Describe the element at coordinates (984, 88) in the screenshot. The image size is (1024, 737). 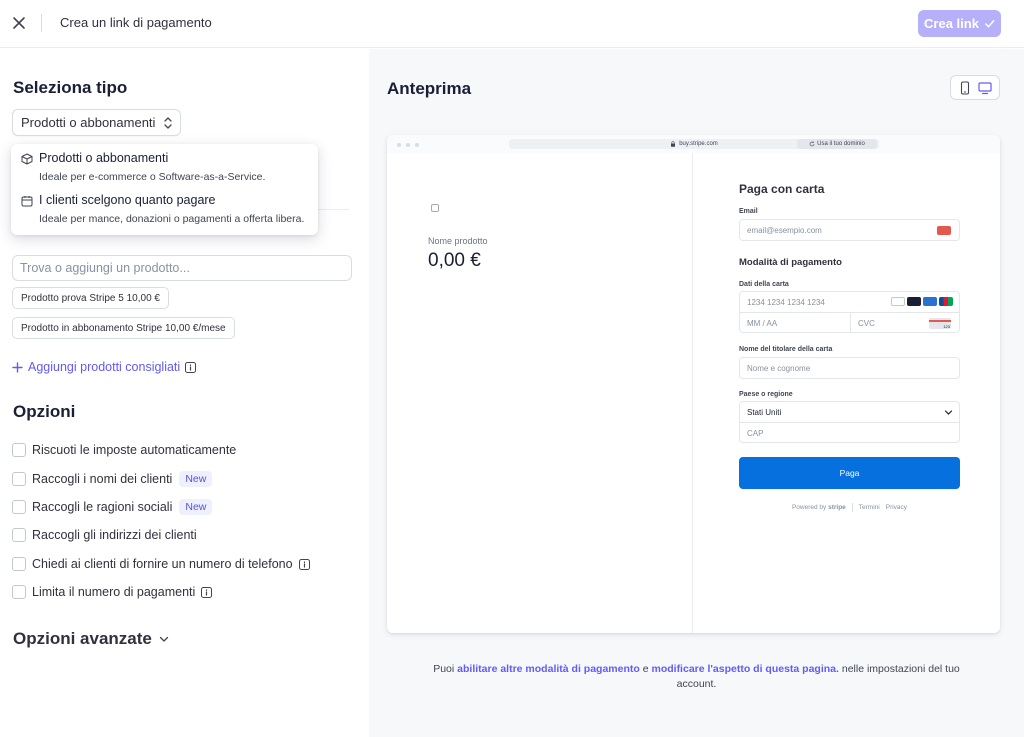
I see `desktop-icon` at that location.